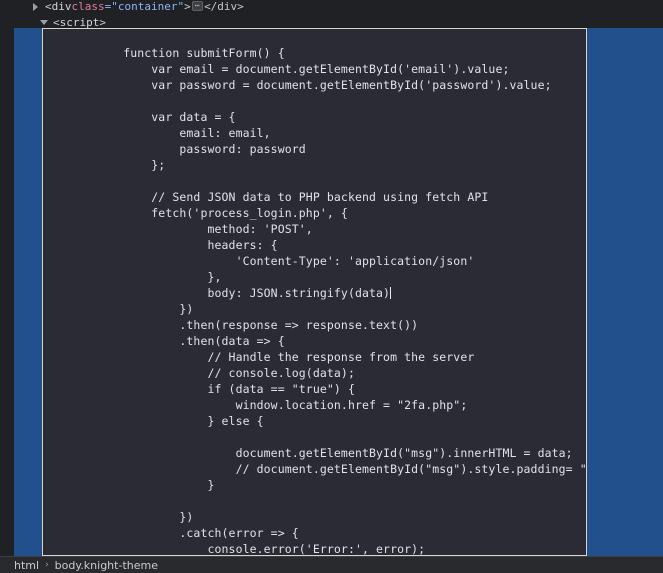 The width and height of the screenshot is (663, 573). Describe the element at coordinates (28, 292) in the screenshot. I see `selection-gutter-region` at that location.